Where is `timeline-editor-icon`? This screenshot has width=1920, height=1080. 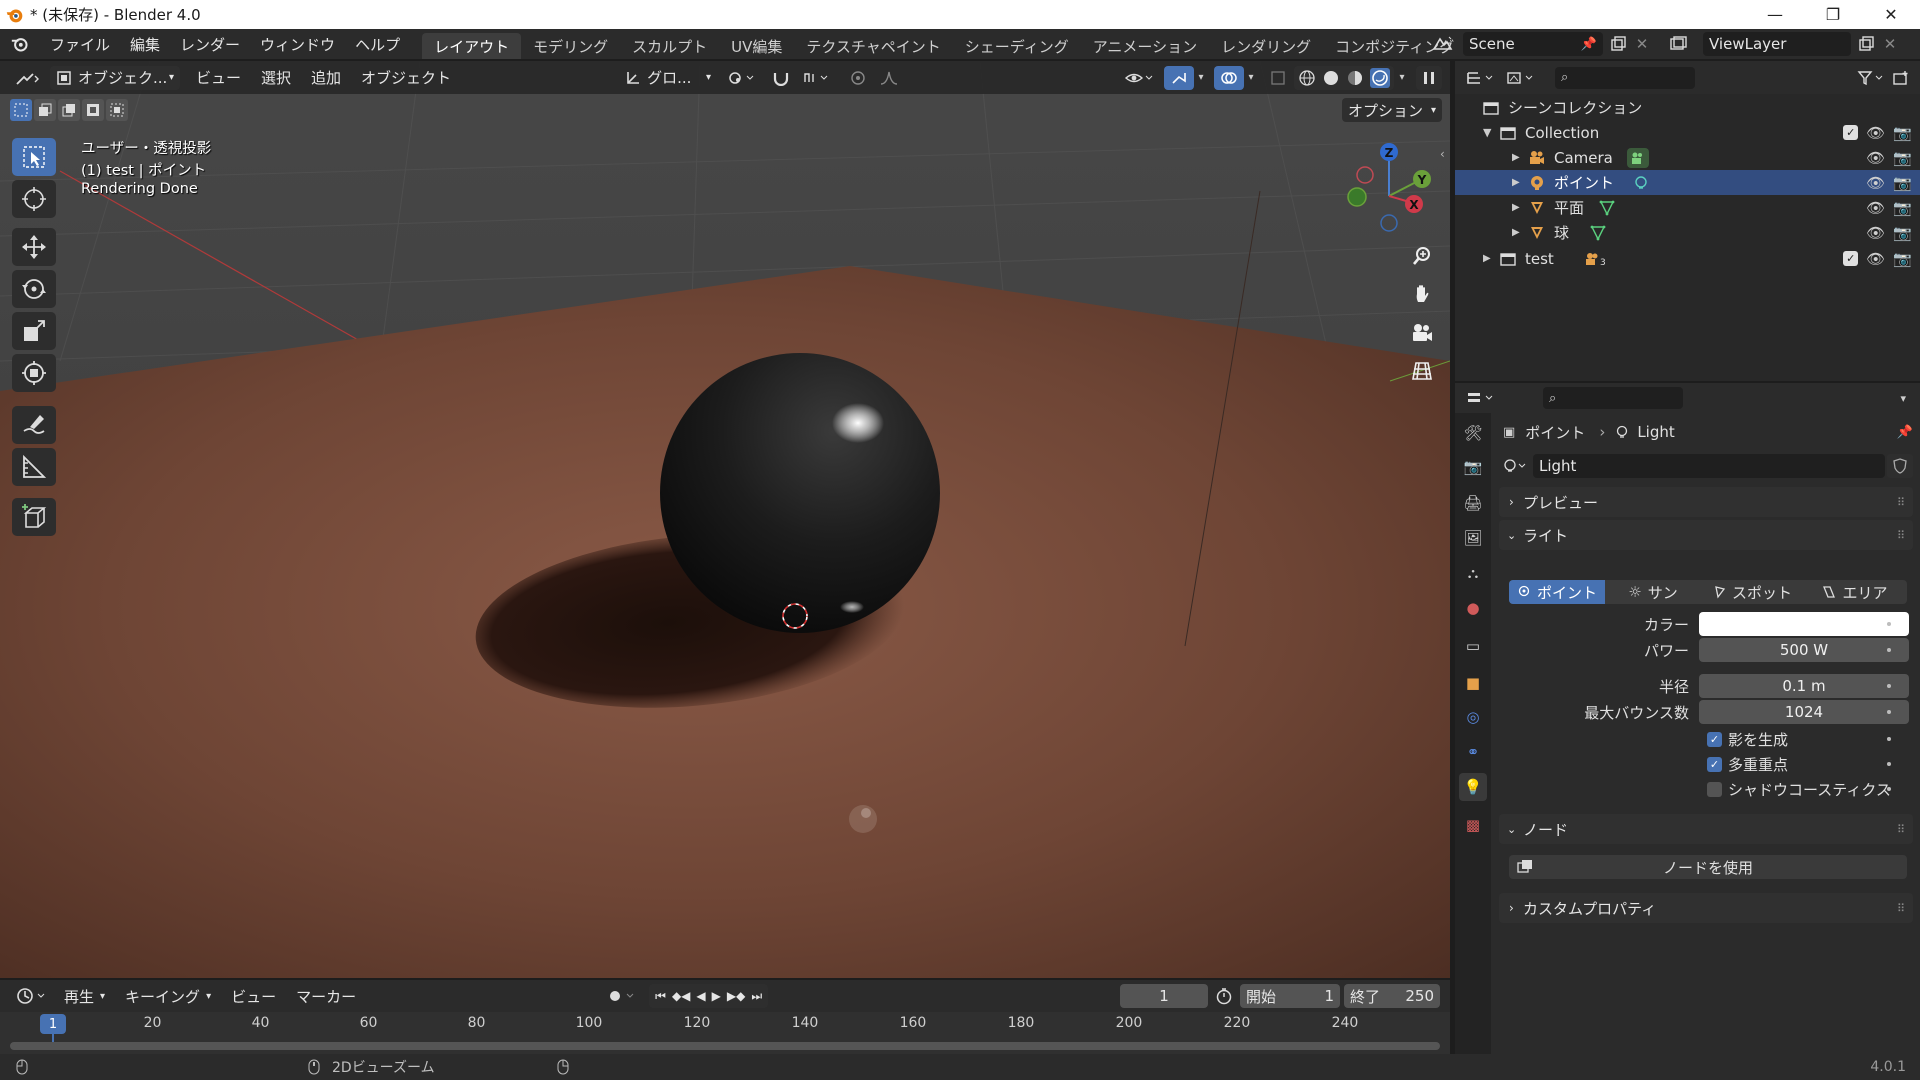 timeline-editor-icon is located at coordinates (32, 996).